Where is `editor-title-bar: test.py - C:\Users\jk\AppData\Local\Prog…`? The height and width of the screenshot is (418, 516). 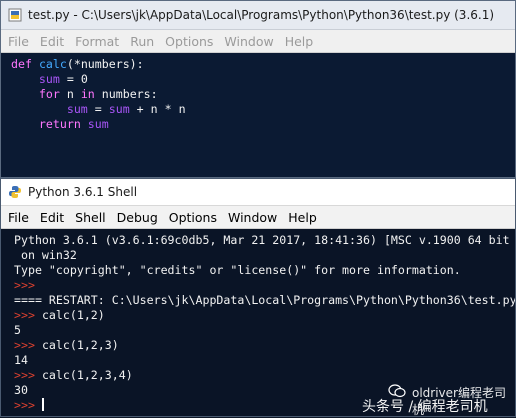
editor-title-bar: test.py - C:\Users\jk\AppData\Local\Prog… is located at coordinates (258, 15).